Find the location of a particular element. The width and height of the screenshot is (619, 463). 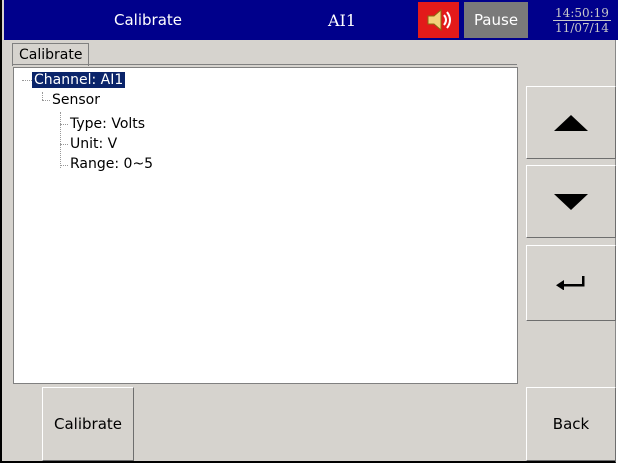

tree-item-range: Range: 0~5 is located at coordinates (111, 164).